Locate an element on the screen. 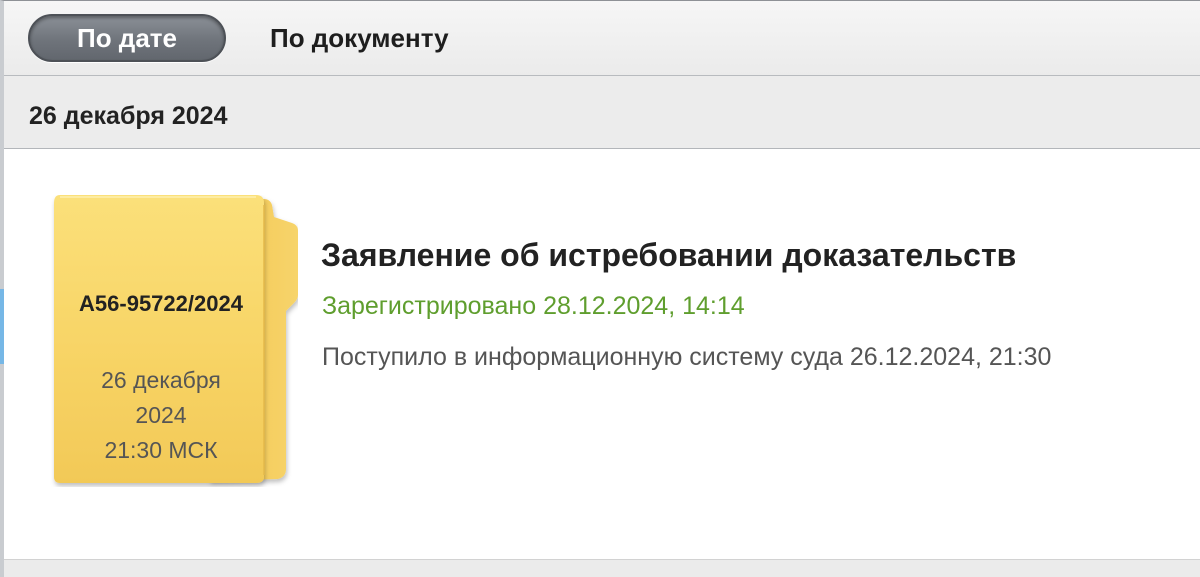 This screenshot has height=577, width=1200. sort-by-date-button: По дате is located at coordinates (127, 38).